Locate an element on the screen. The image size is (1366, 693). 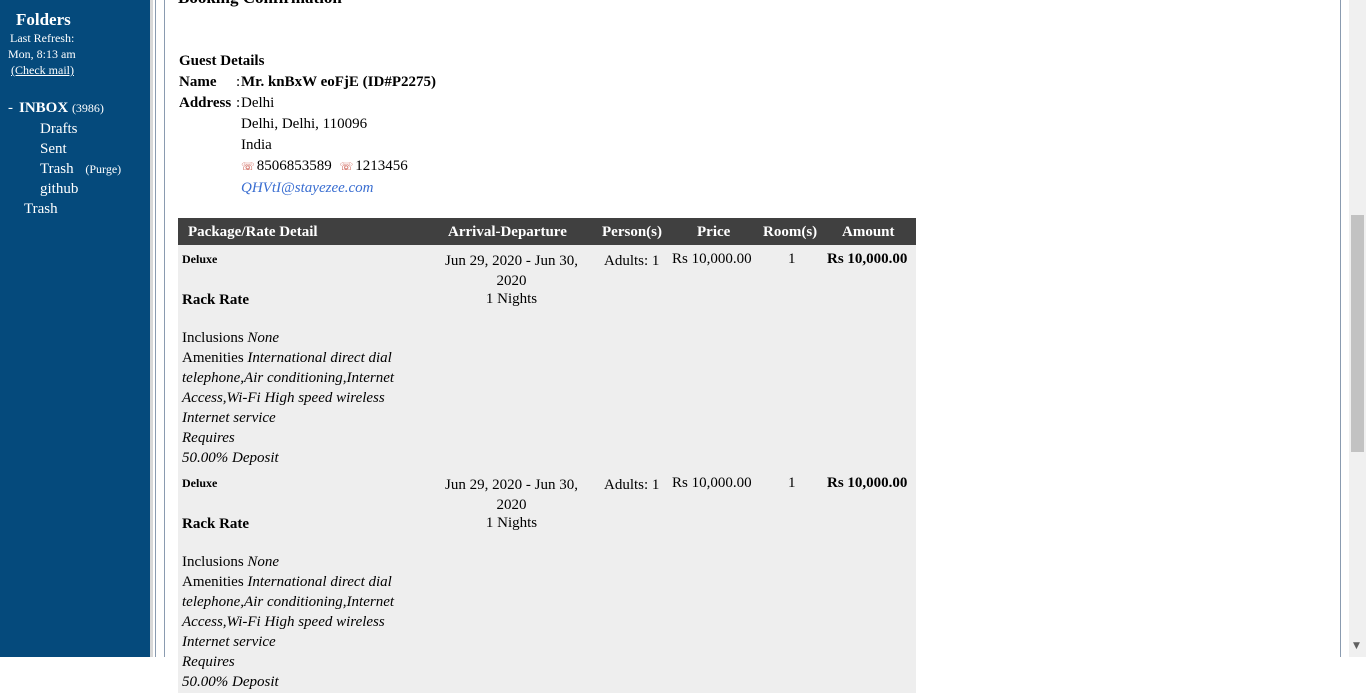
last-refresh-label: Last Refresh: is located at coordinates (42, 38).